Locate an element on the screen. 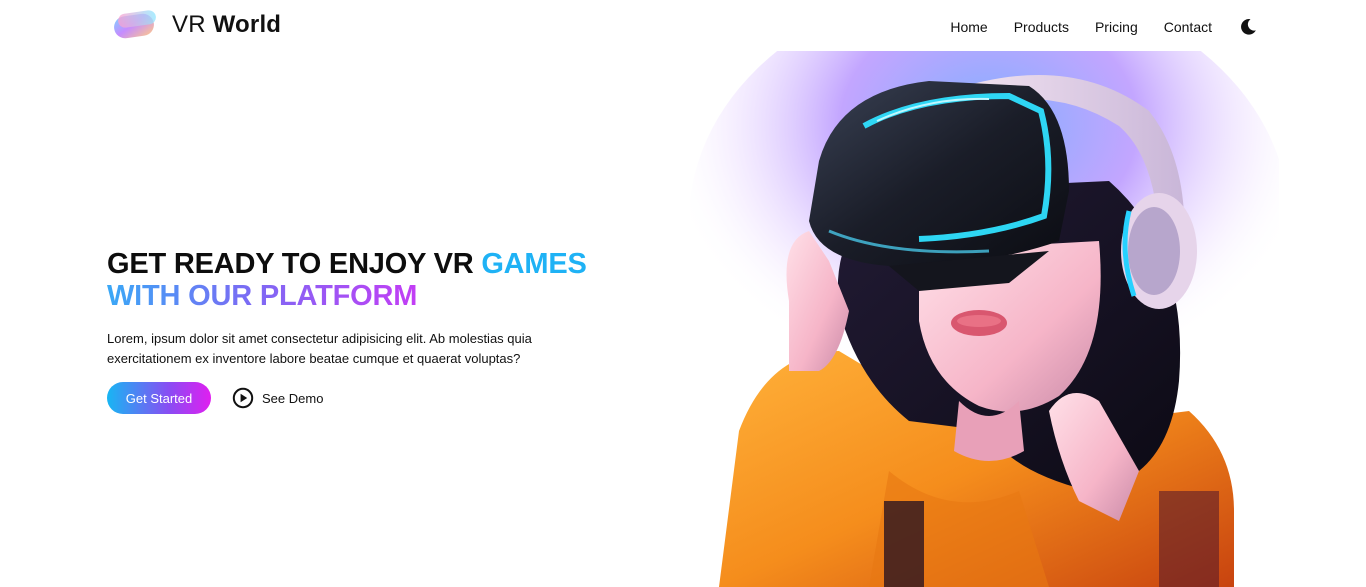 Image resolution: width=1366 pixels, height=587 pixels. brand-name-bold: World is located at coordinates (247, 24).